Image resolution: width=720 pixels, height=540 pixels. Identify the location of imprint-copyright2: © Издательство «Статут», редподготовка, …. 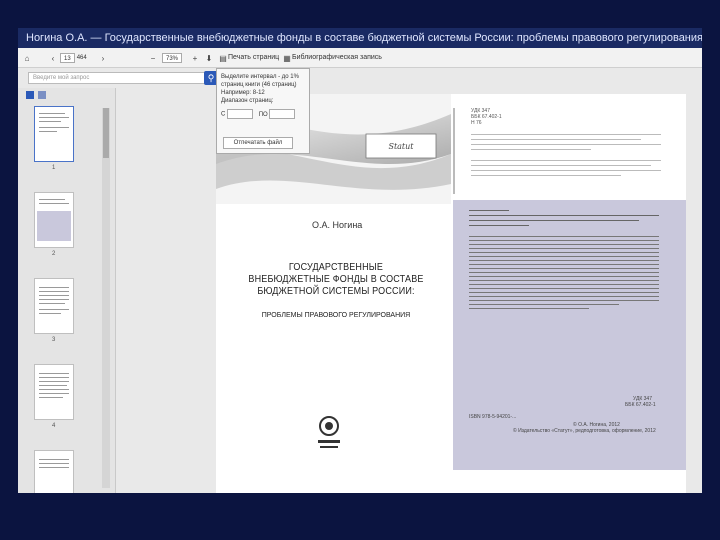
(584, 431).